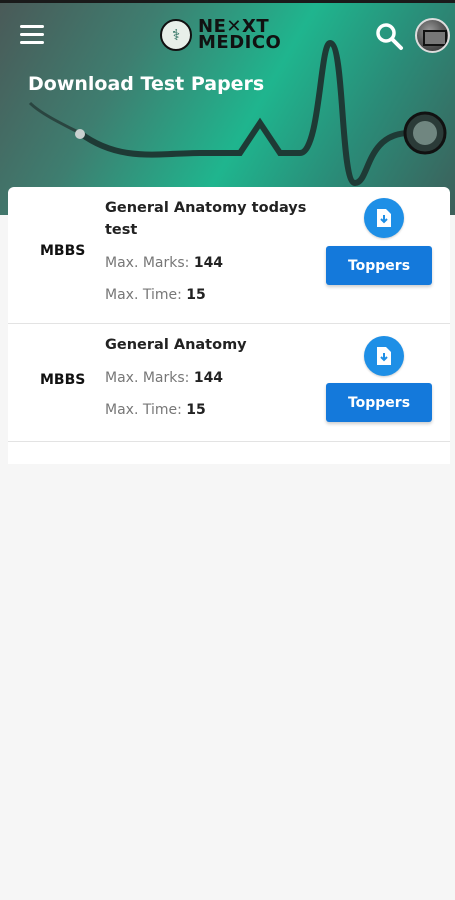  What do you see at coordinates (32, 36) in the screenshot?
I see `menu-icon` at bounding box center [32, 36].